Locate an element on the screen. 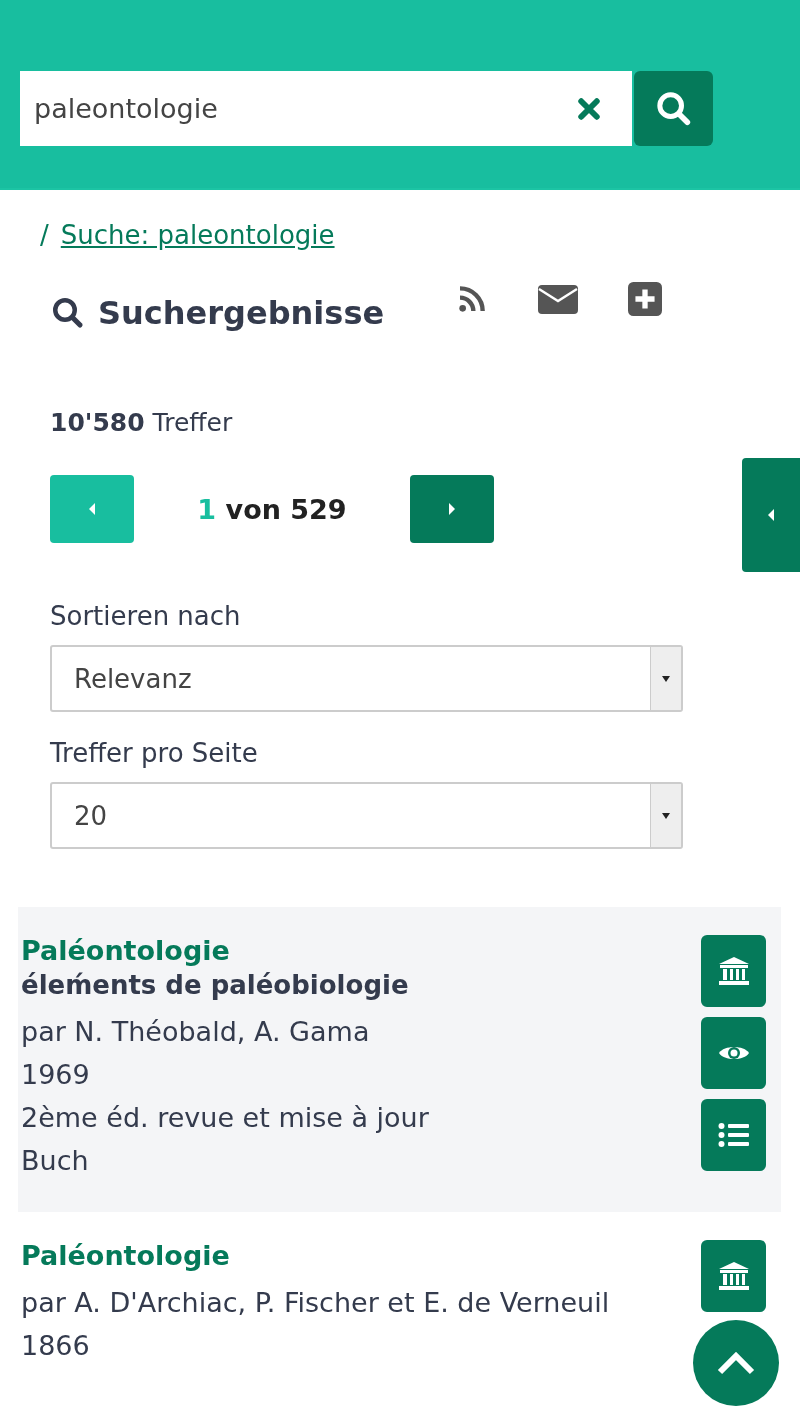  search-field: paleontologie is located at coordinates (326, 108).